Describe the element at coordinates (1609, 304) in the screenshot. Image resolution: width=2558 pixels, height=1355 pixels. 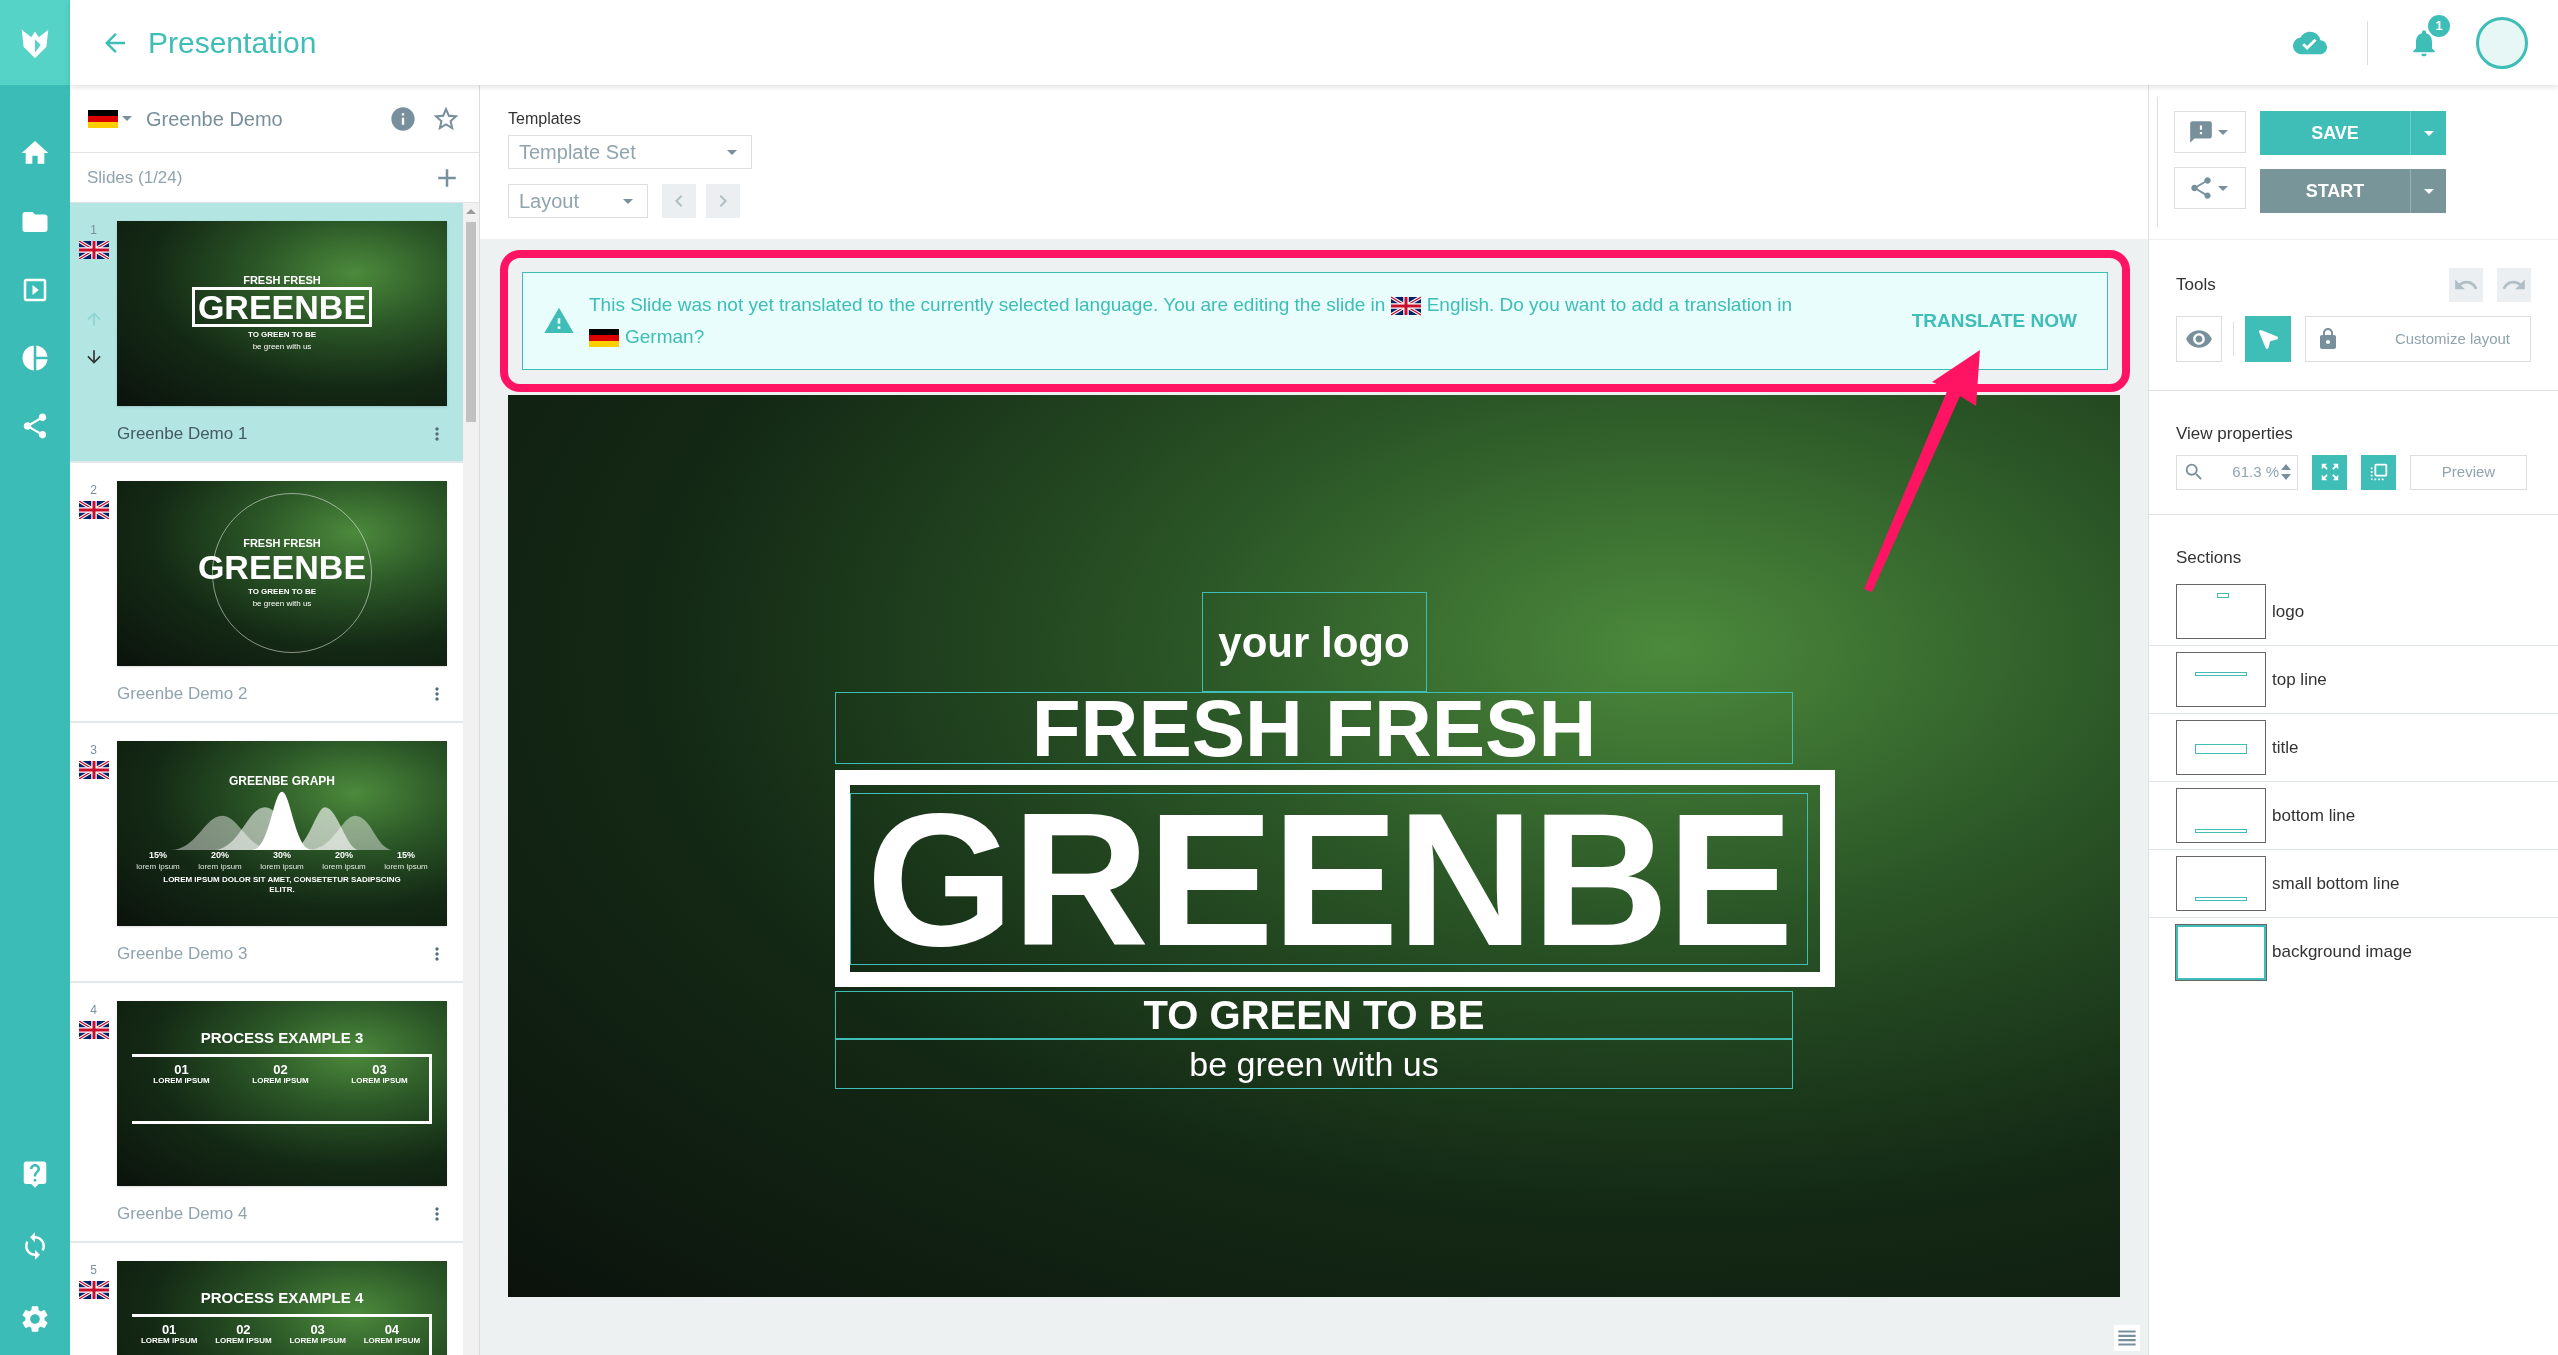
I see `notice-text: English. Do you want to add a translation in` at that location.